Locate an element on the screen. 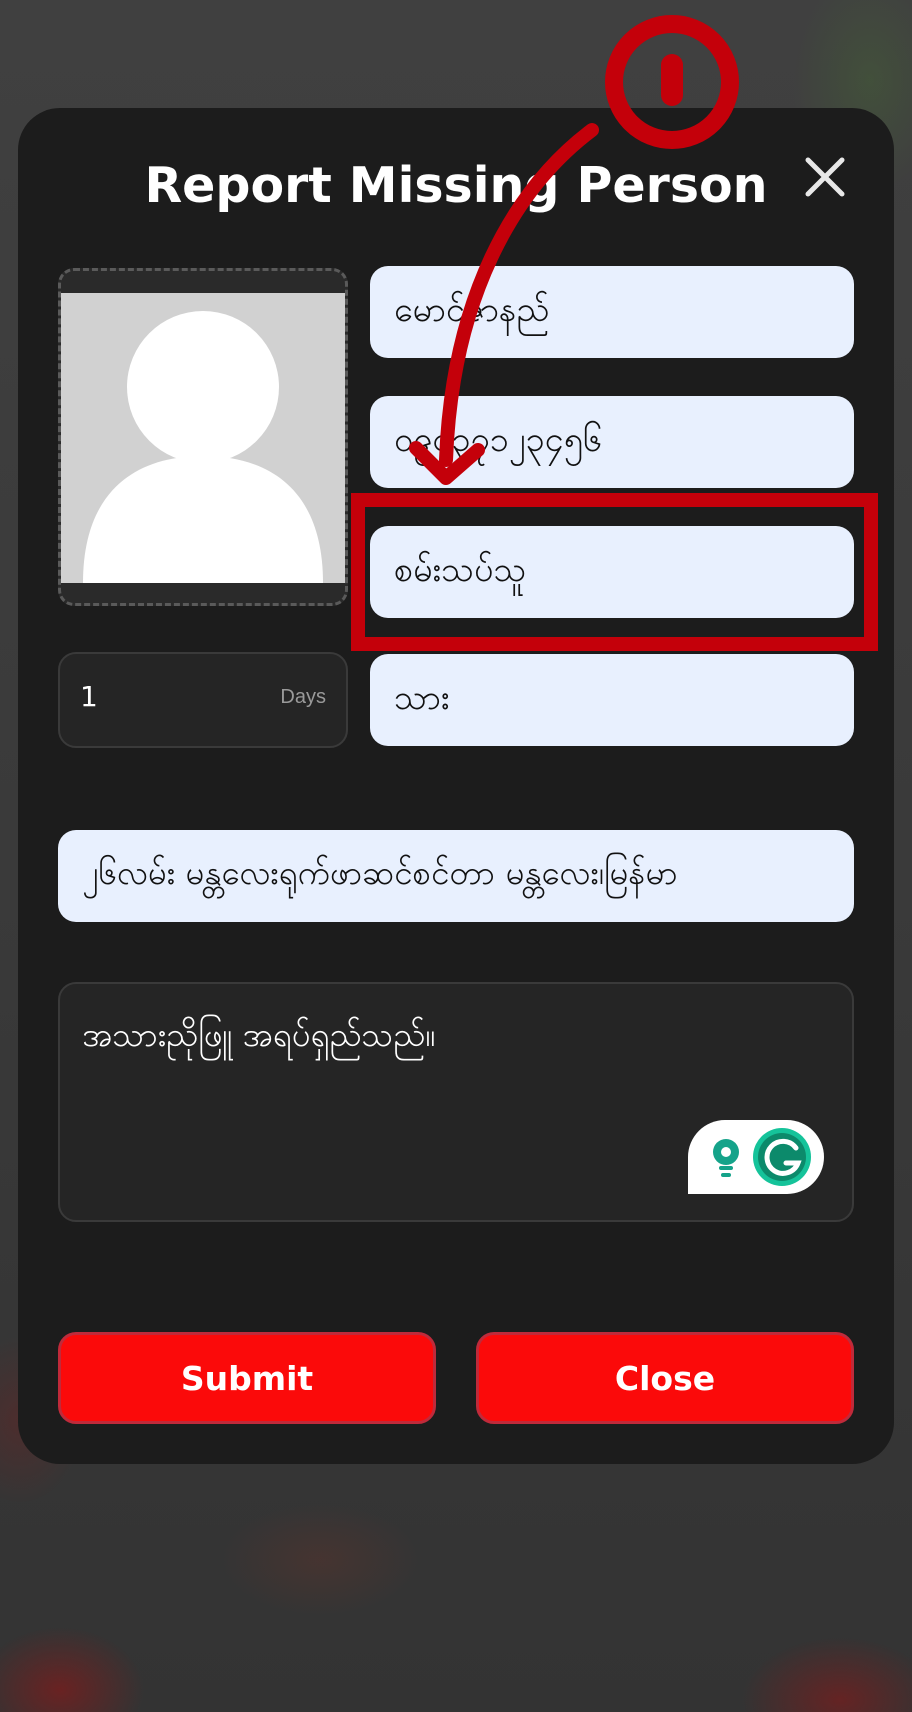 The image size is (912, 1712). grammarly-widget is located at coordinates (756, 1157).